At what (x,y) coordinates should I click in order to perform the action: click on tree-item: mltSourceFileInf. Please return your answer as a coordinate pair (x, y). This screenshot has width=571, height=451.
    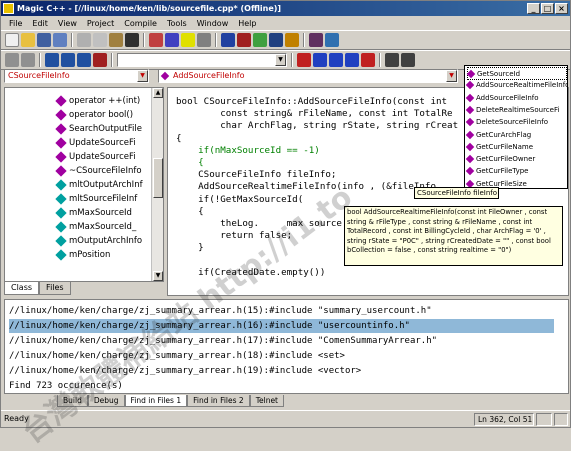
    Looking at the image, I should click on (96, 199).